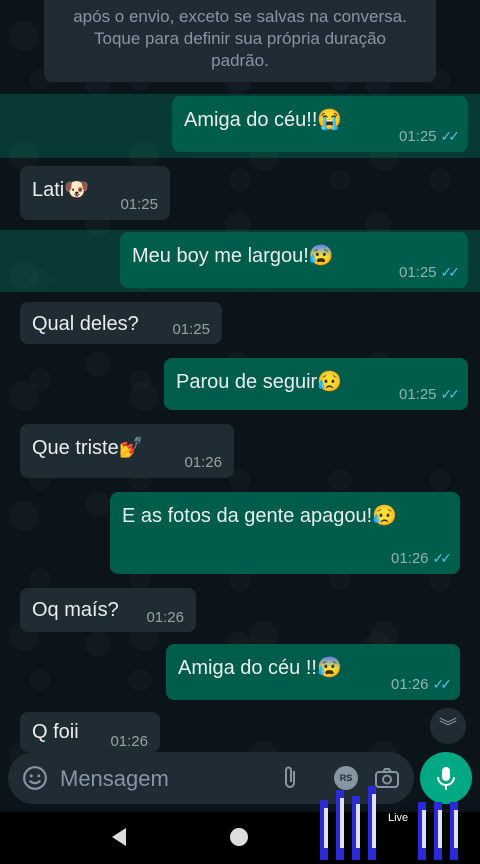  What do you see at coordinates (247, 668) in the screenshot?
I see `message-text: Amiga do céu !!` at bounding box center [247, 668].